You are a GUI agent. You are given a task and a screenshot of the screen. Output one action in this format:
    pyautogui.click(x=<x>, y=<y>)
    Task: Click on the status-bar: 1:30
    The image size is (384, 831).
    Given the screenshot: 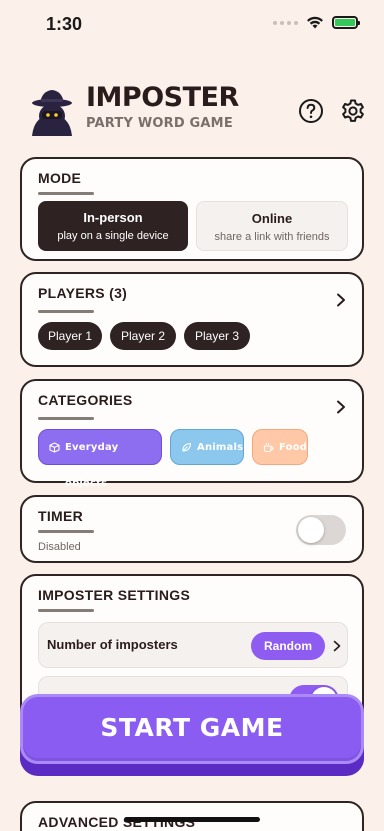 What is the action you would take?
    pyautogui.click(x=192, y=25)
    